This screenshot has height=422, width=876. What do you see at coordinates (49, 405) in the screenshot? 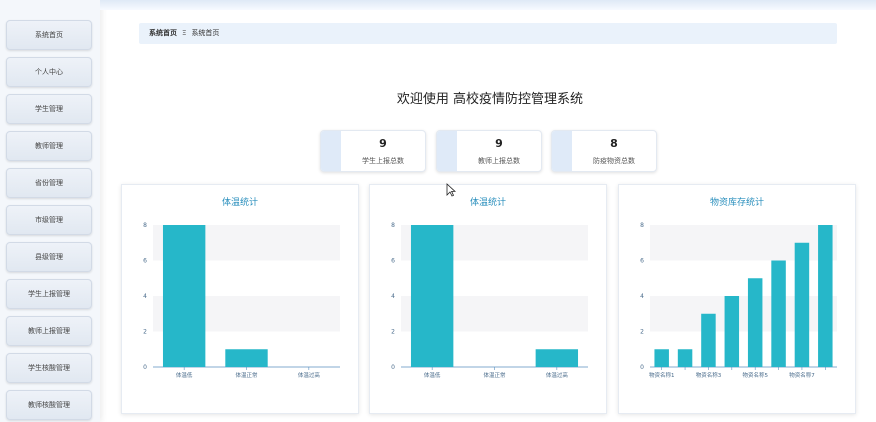
I see `sidebar-item-teacher-nucleic: 教师核酸管理` at bounding box center [49, 405].